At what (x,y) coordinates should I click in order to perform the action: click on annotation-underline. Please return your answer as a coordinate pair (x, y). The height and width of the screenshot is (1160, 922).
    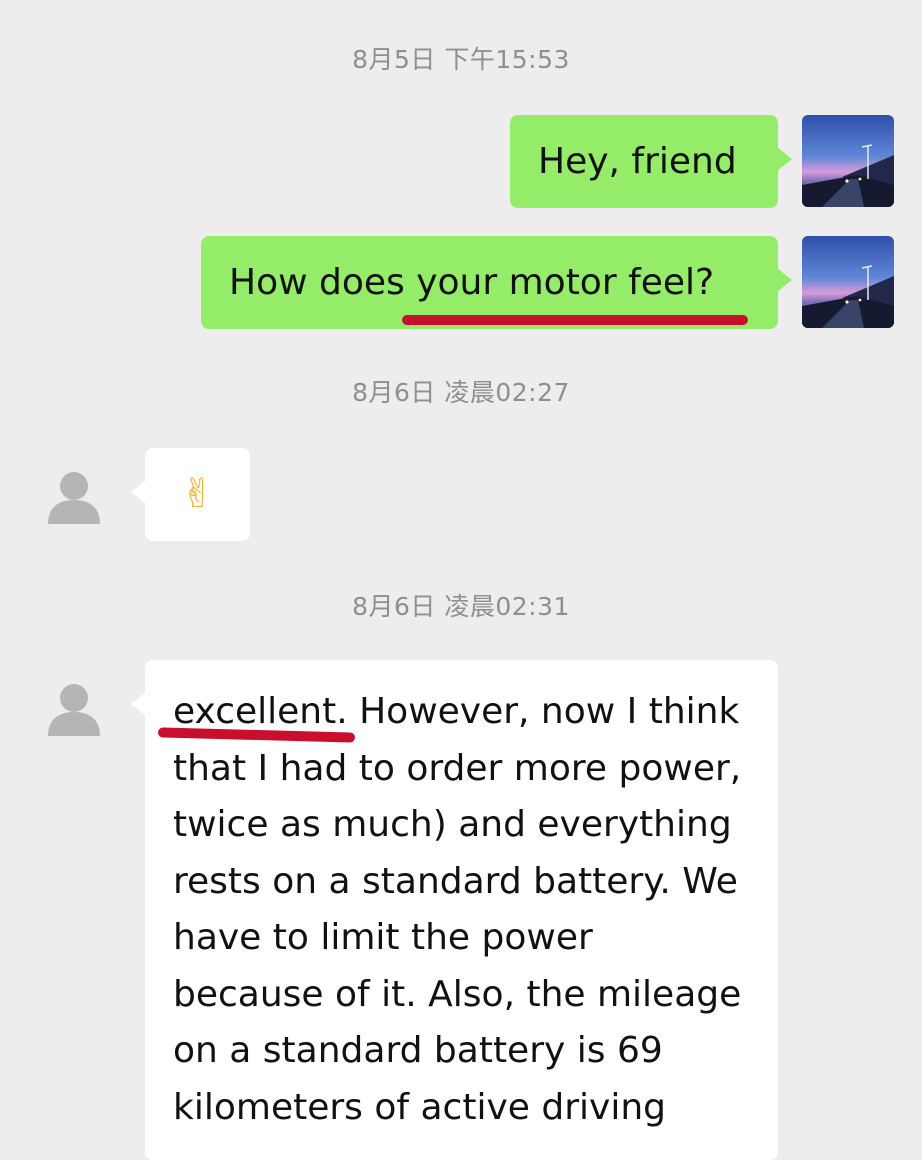
    Looking at the image, I should click on (575, 320).